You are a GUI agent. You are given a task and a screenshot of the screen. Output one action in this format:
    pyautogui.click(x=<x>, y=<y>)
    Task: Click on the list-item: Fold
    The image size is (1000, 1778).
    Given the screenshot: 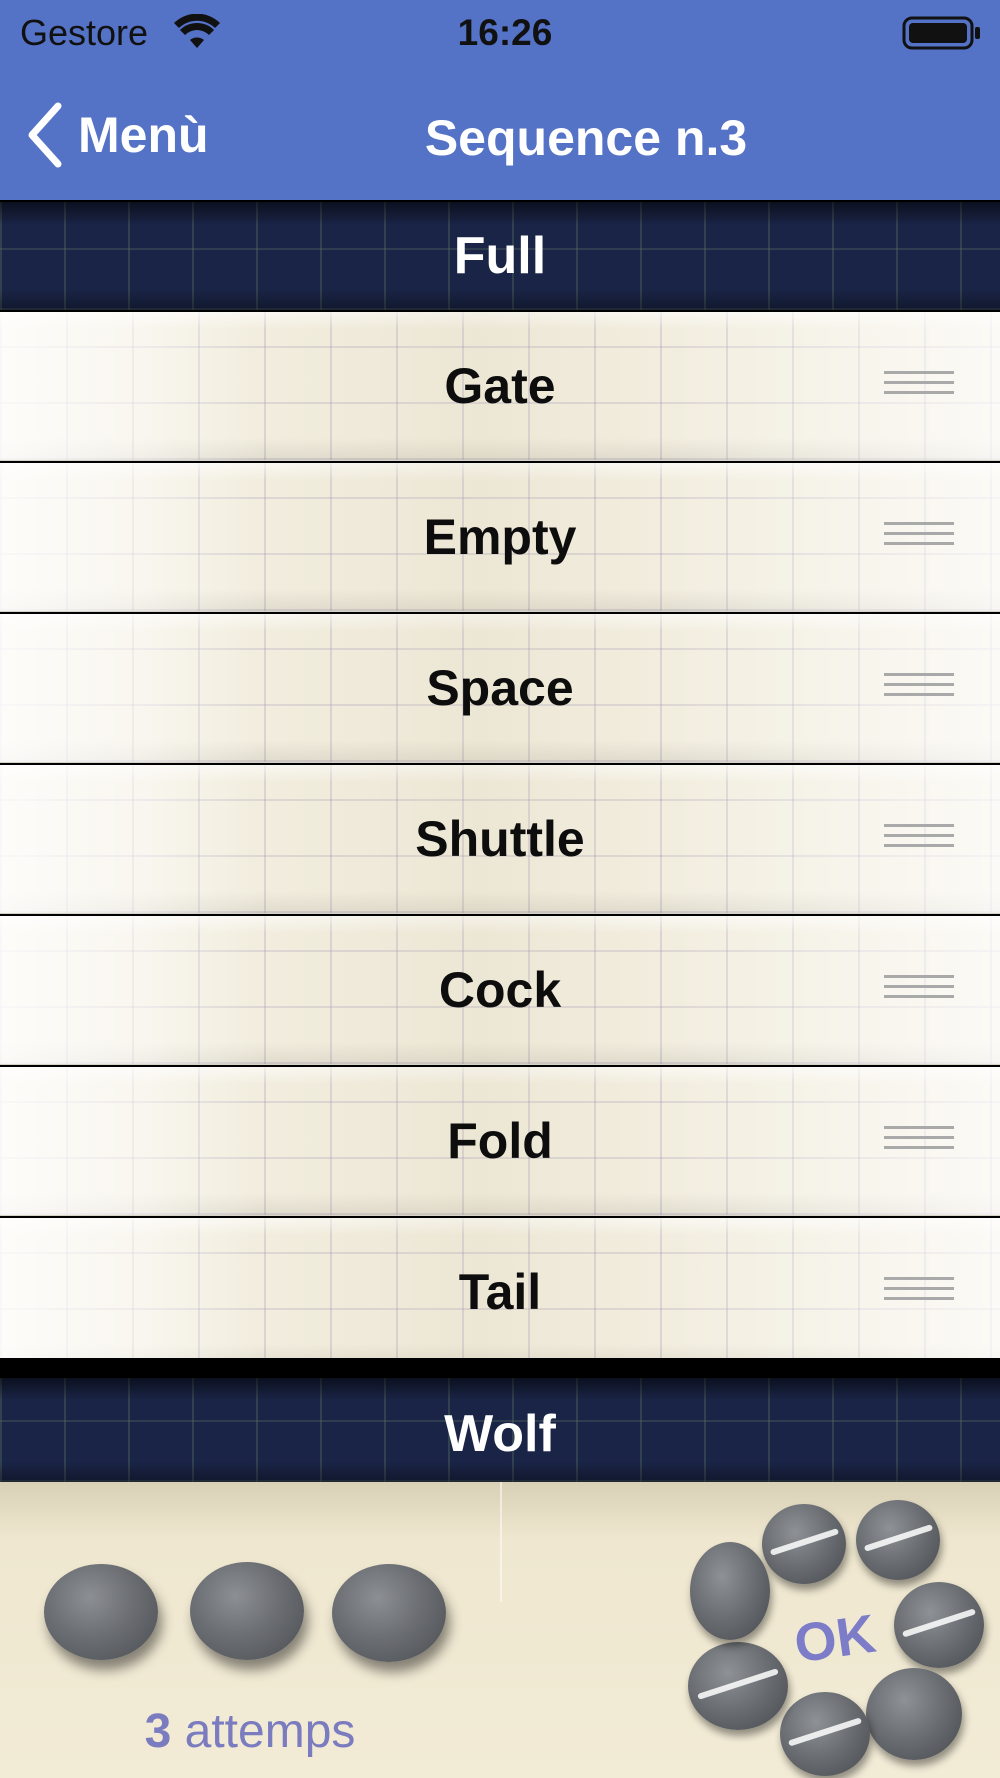 What is the action you would take?
    pyautogui.click(x=500, y=1141)
    